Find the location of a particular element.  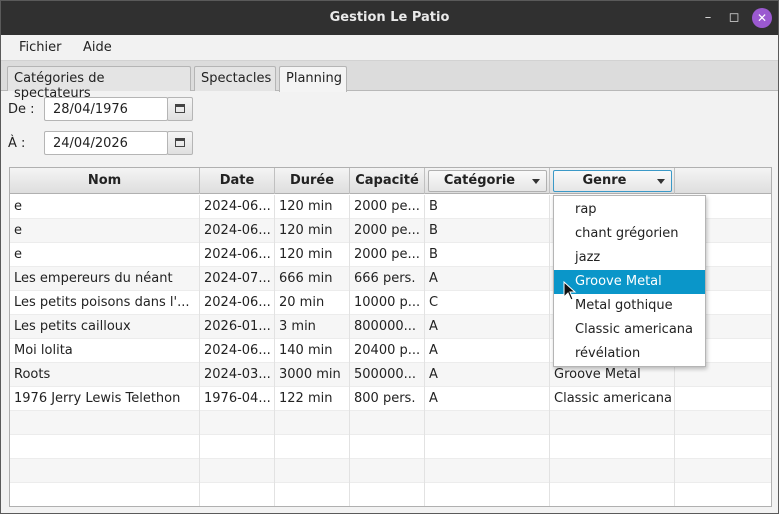

column-header-capacite: Capacité is located at coordinates (387, 181).